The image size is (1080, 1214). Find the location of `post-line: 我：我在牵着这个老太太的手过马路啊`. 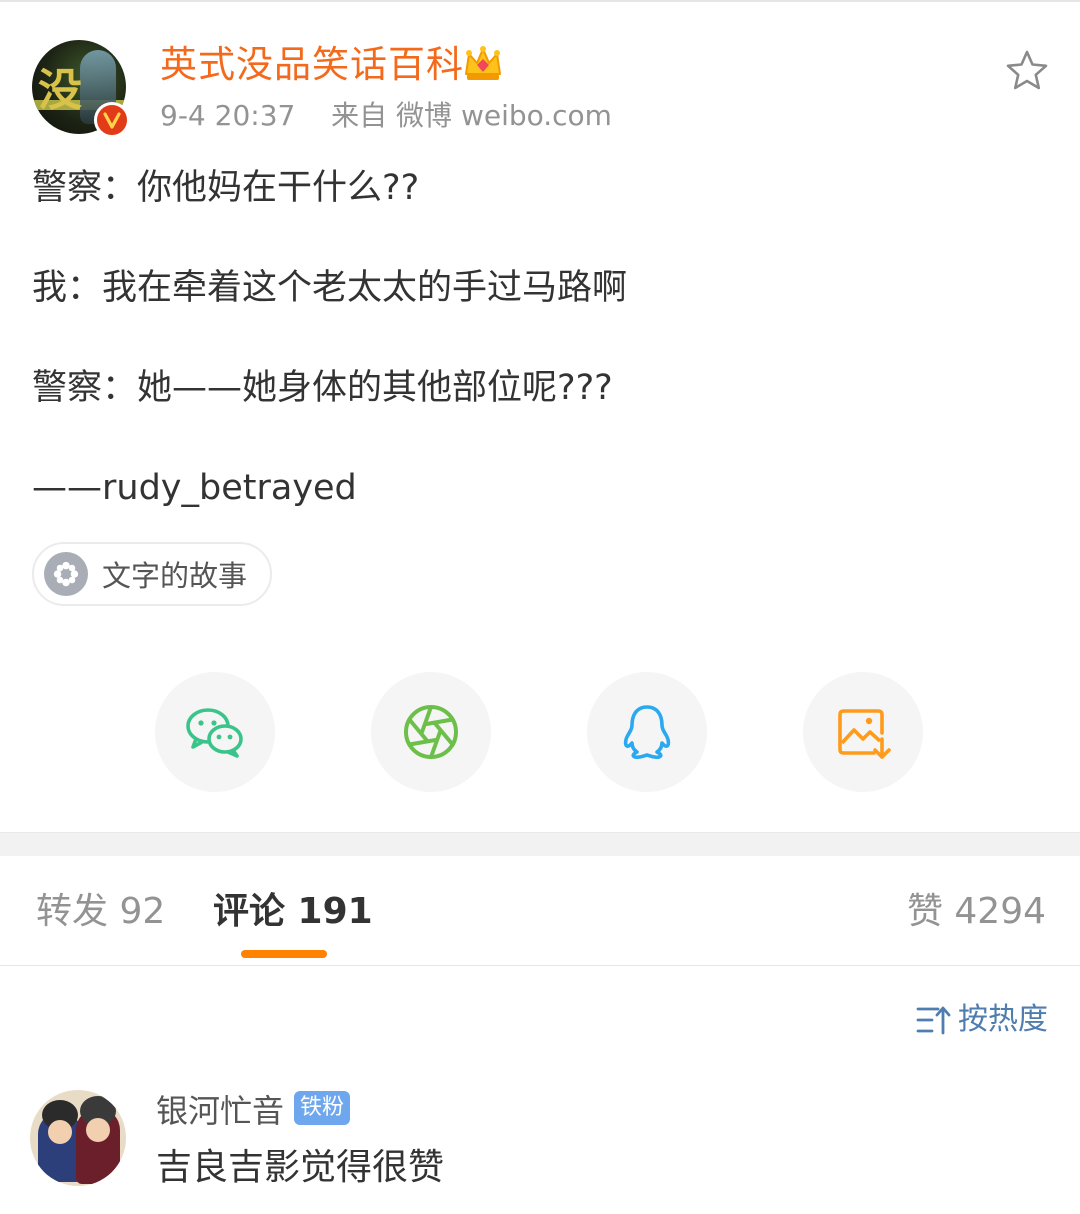

post-line: 我：我在牵着这个老太太的手过马路啊 is located at coordinates (330, 288).